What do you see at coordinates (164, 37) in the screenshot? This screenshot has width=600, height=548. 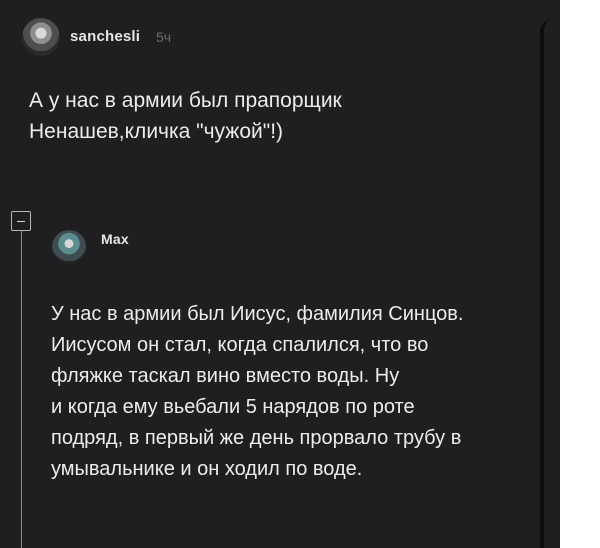 I see `comment-time: 5ч` at bounding box center [164, 37].